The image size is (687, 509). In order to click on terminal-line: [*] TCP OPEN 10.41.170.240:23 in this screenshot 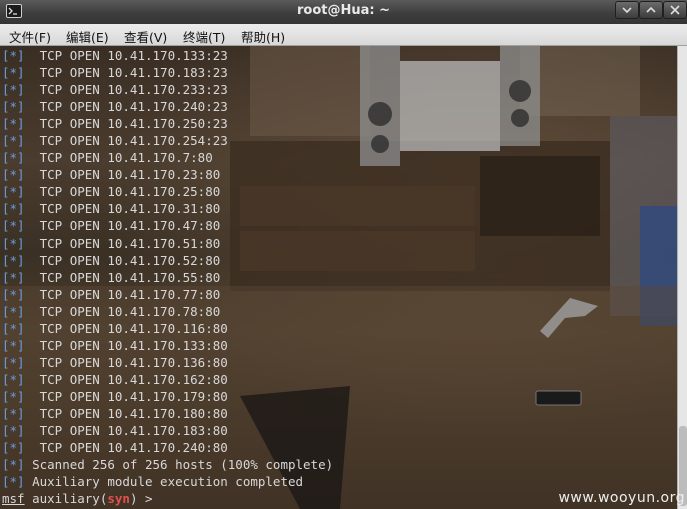, I will do `click(167, 106)`.